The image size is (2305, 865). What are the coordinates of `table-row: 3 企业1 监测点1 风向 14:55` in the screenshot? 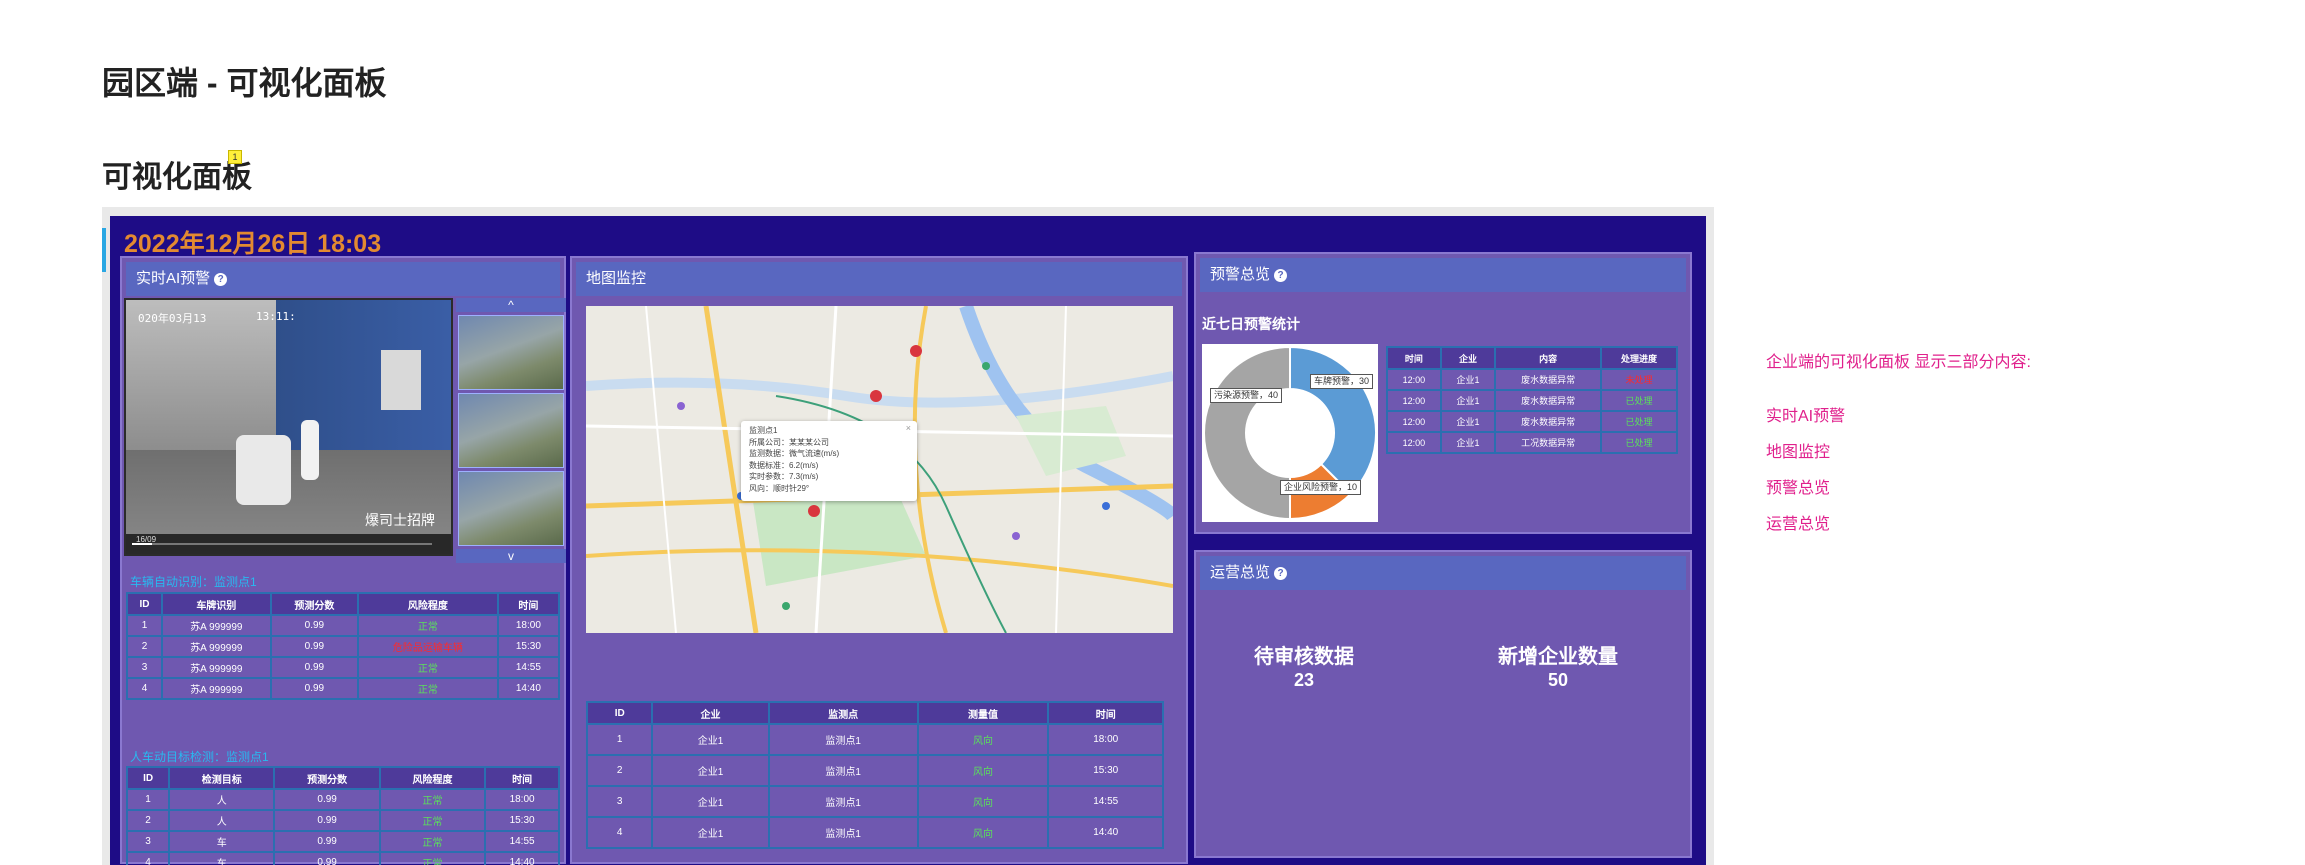 It's located at (874, 801).